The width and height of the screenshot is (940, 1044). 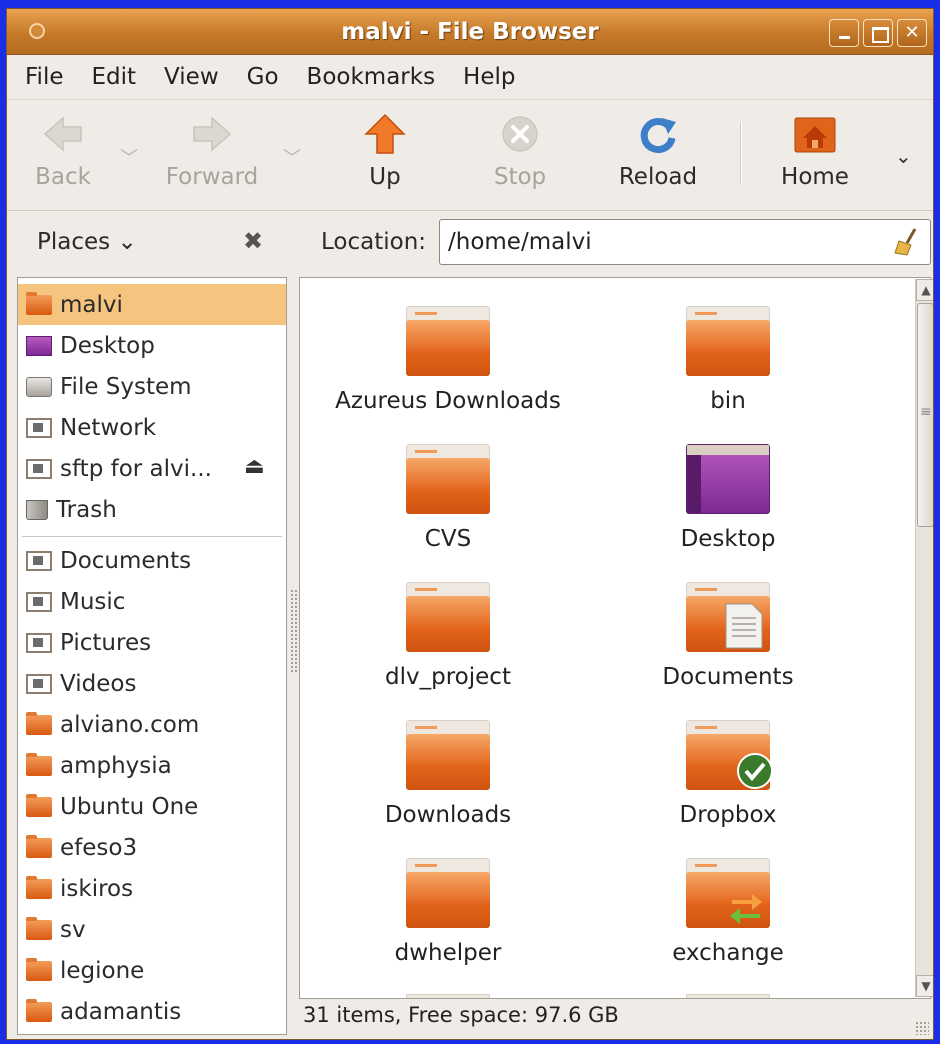 I want to click on scroll-down-arrow-icon: ▼, so click(x=924, y=986).